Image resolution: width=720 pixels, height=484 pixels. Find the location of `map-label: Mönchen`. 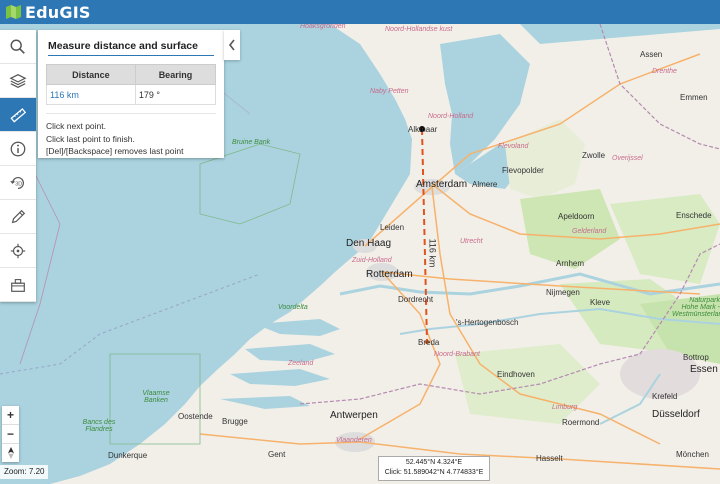

map-label: Mönchen is located at coordinates (692, 454).